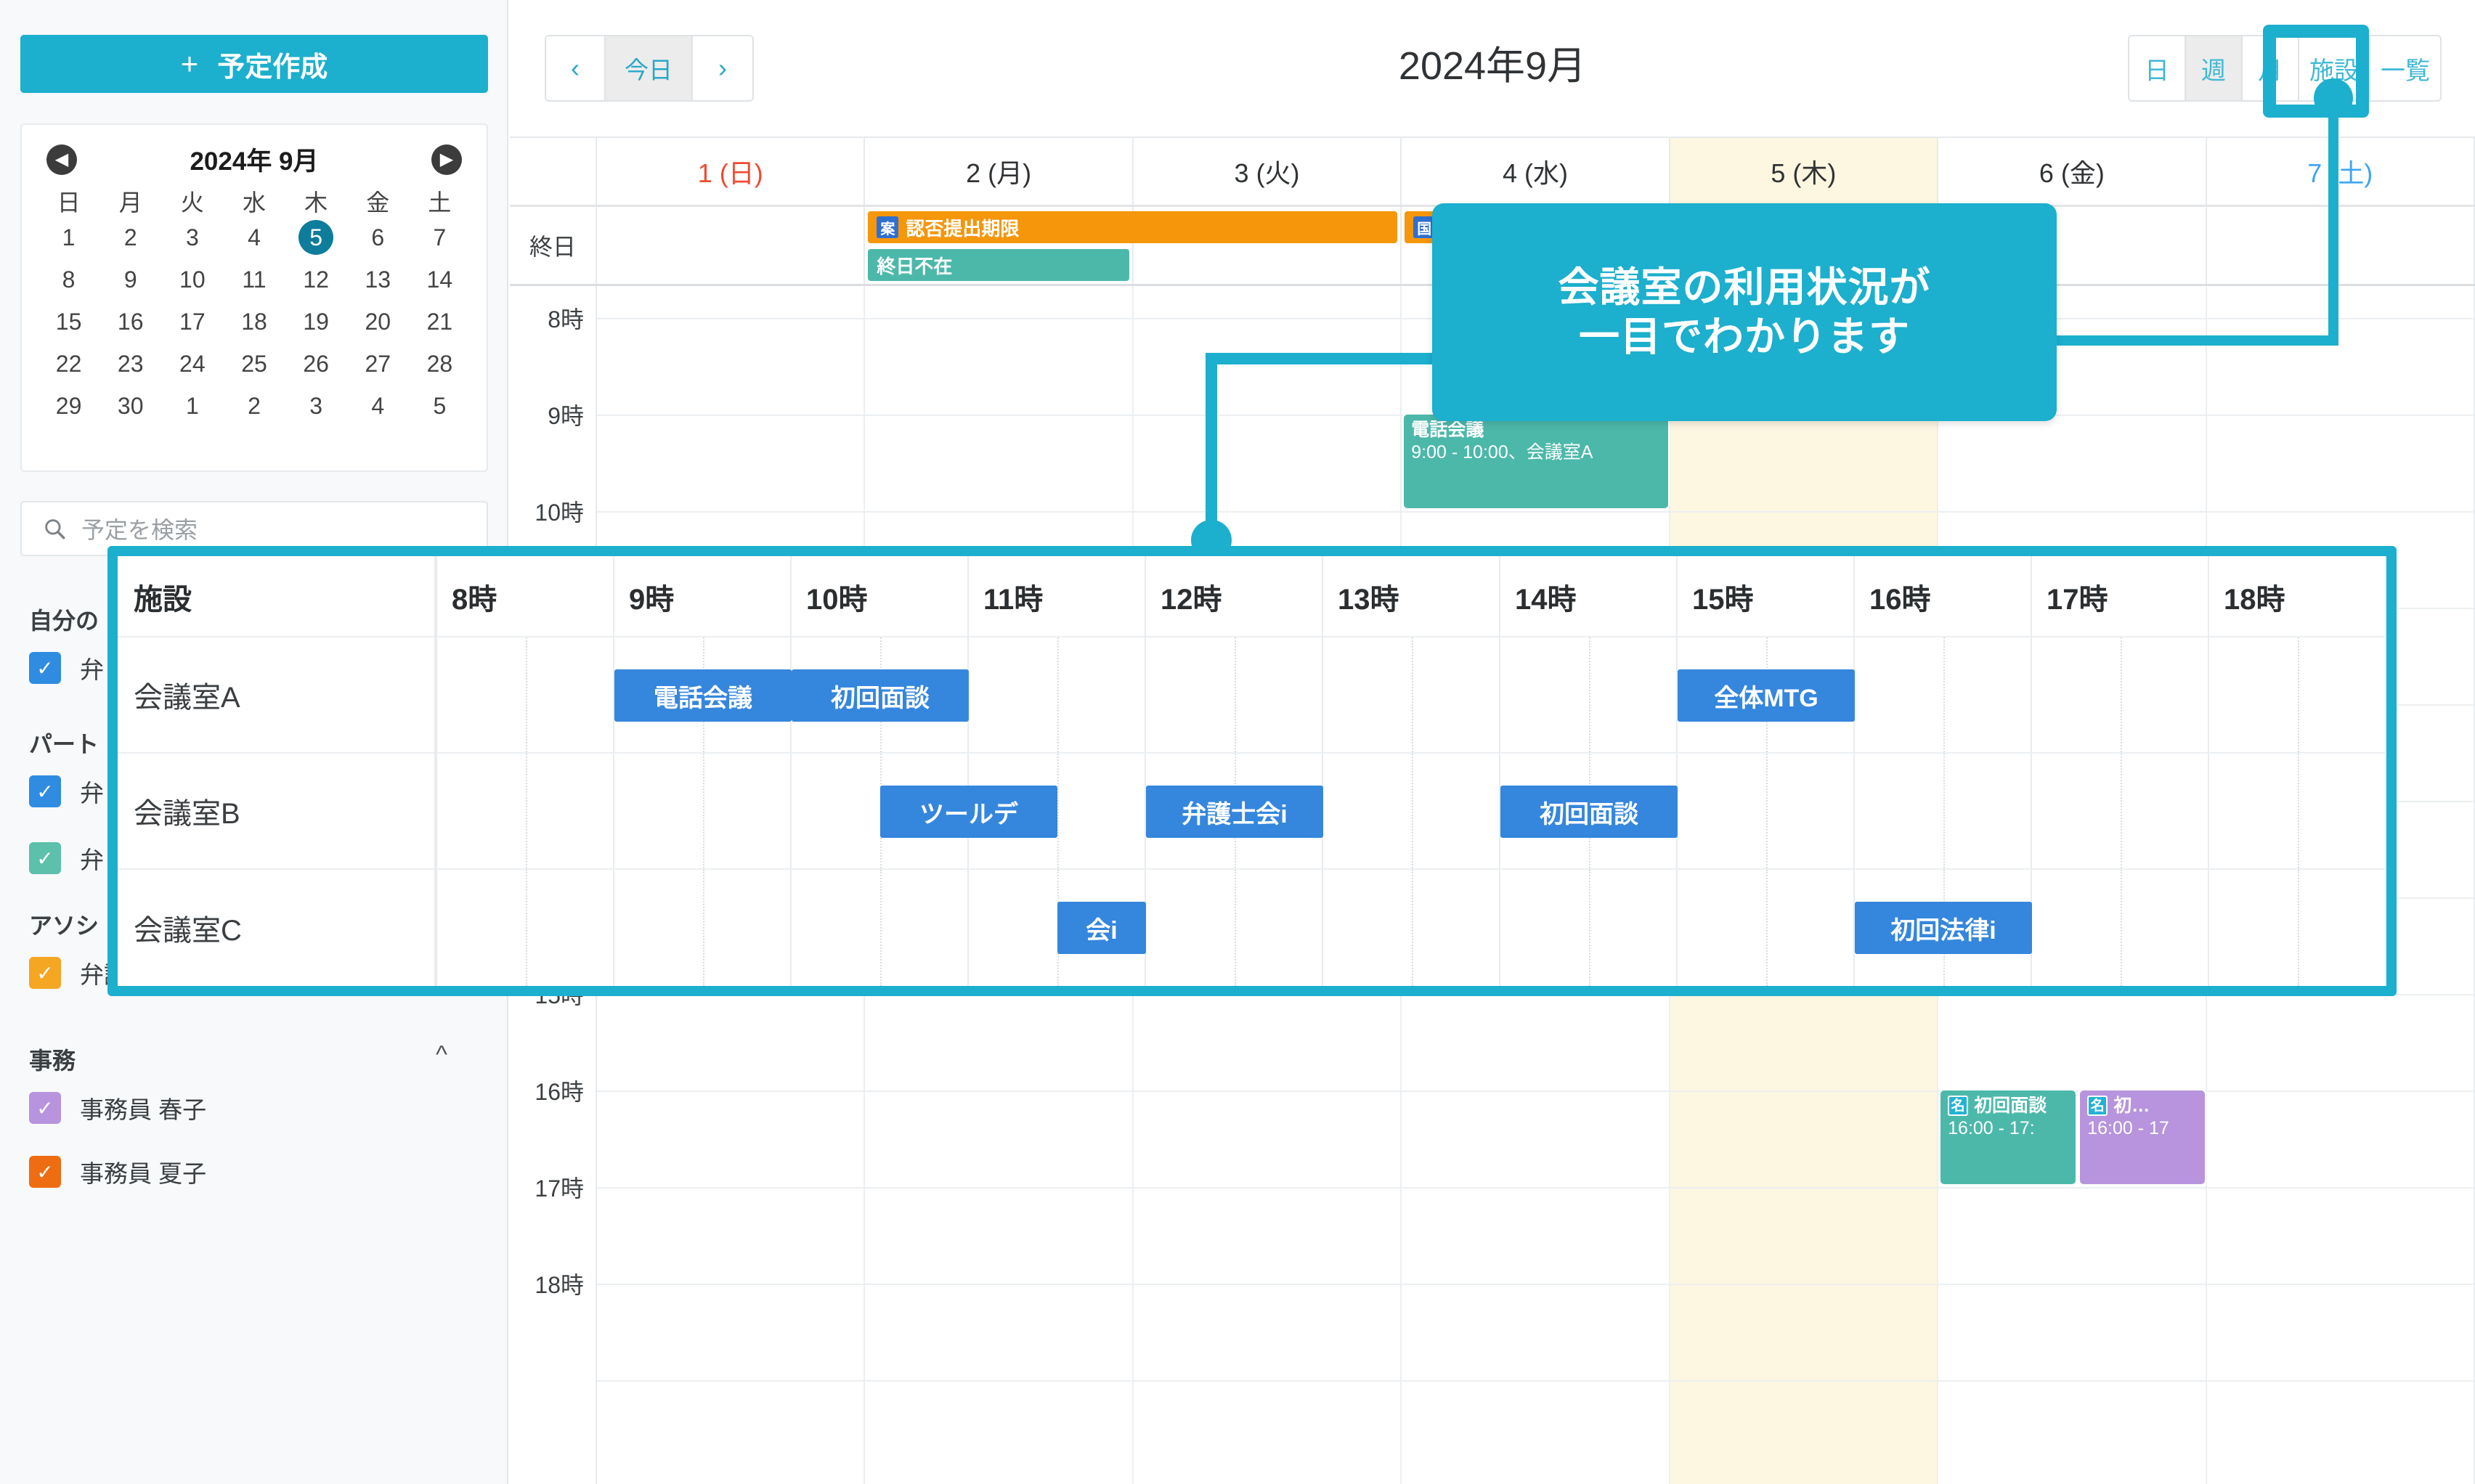 The width and height of the screenshot is (2475, 1484). Describe the element at coordinates (378, 363) in the screenshot. I see `mini-calendar-day: 27` at that location.